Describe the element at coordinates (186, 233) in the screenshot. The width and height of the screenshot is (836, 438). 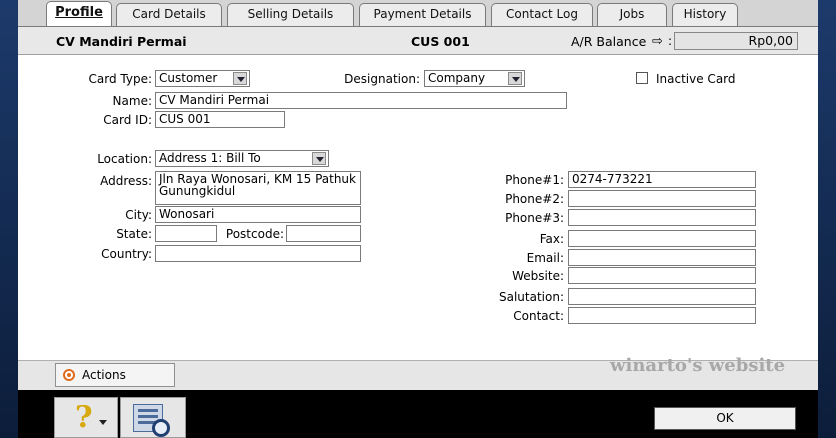
I see `state-field` at that location.